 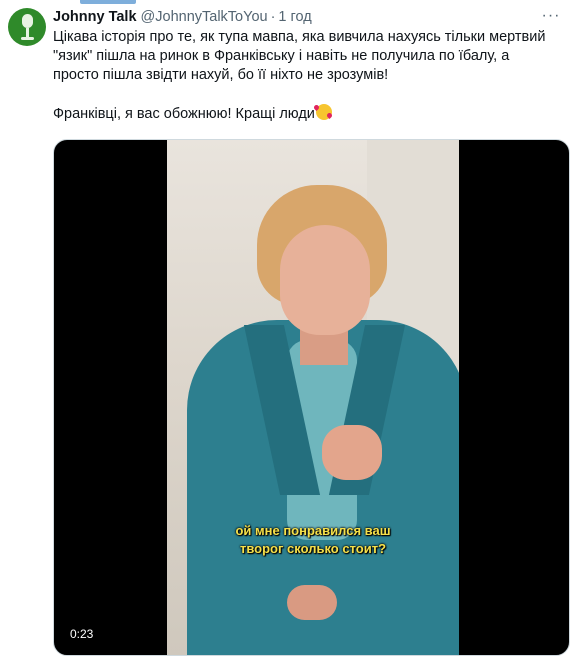 I want to click on more-horizontal-icon: ···, so click(x=551, y=15).